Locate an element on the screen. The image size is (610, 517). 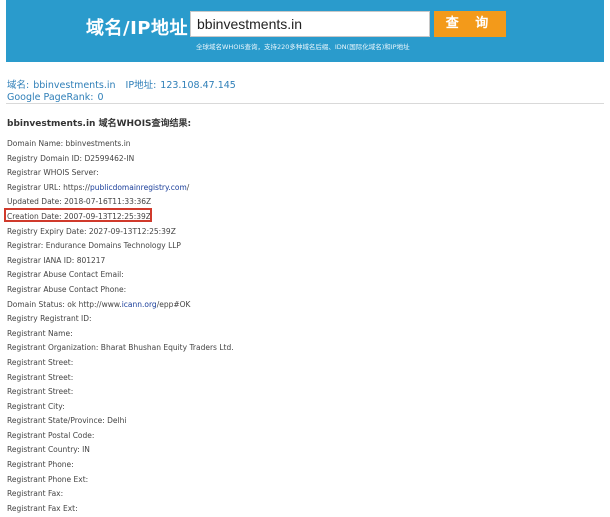
whois-line: Registry Domain ID: D2599462-IN is located at coordinates (71, 158).